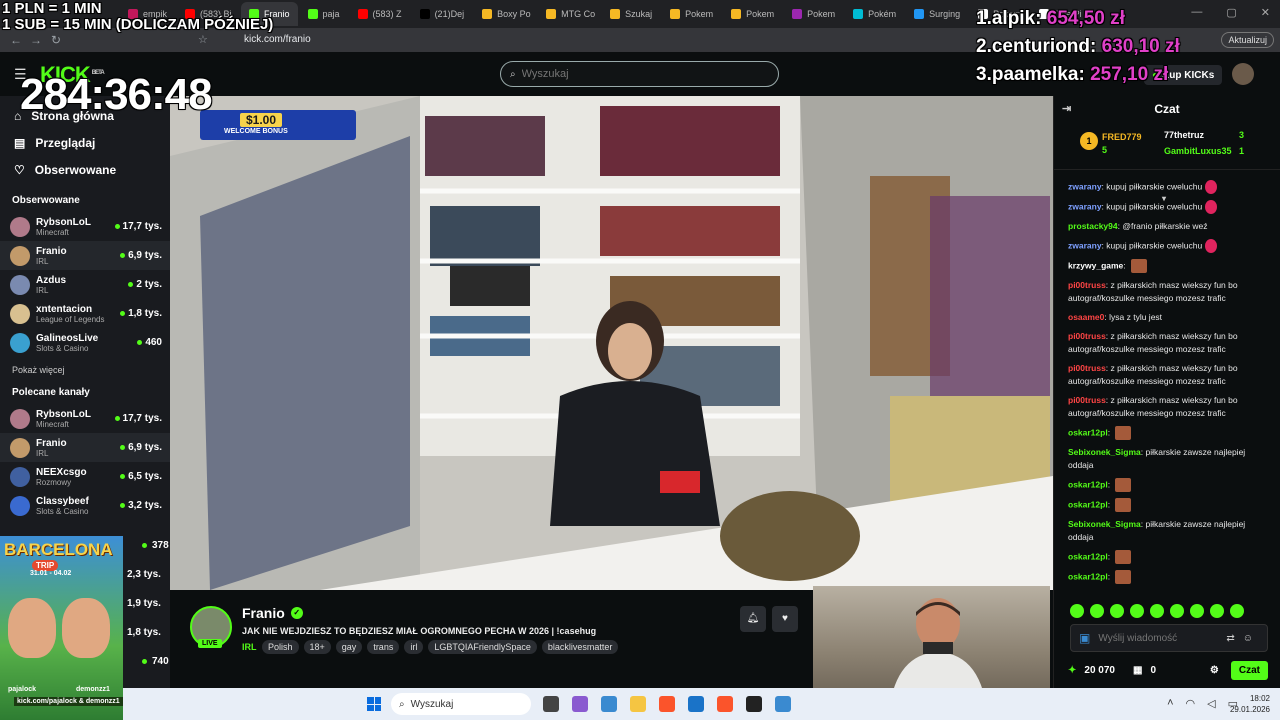 This screenshot has width=1280, height=720. Describe the element at coordinates (442, 14) in the screenshot. I see `browser-tab: (21)Dej` at that location.